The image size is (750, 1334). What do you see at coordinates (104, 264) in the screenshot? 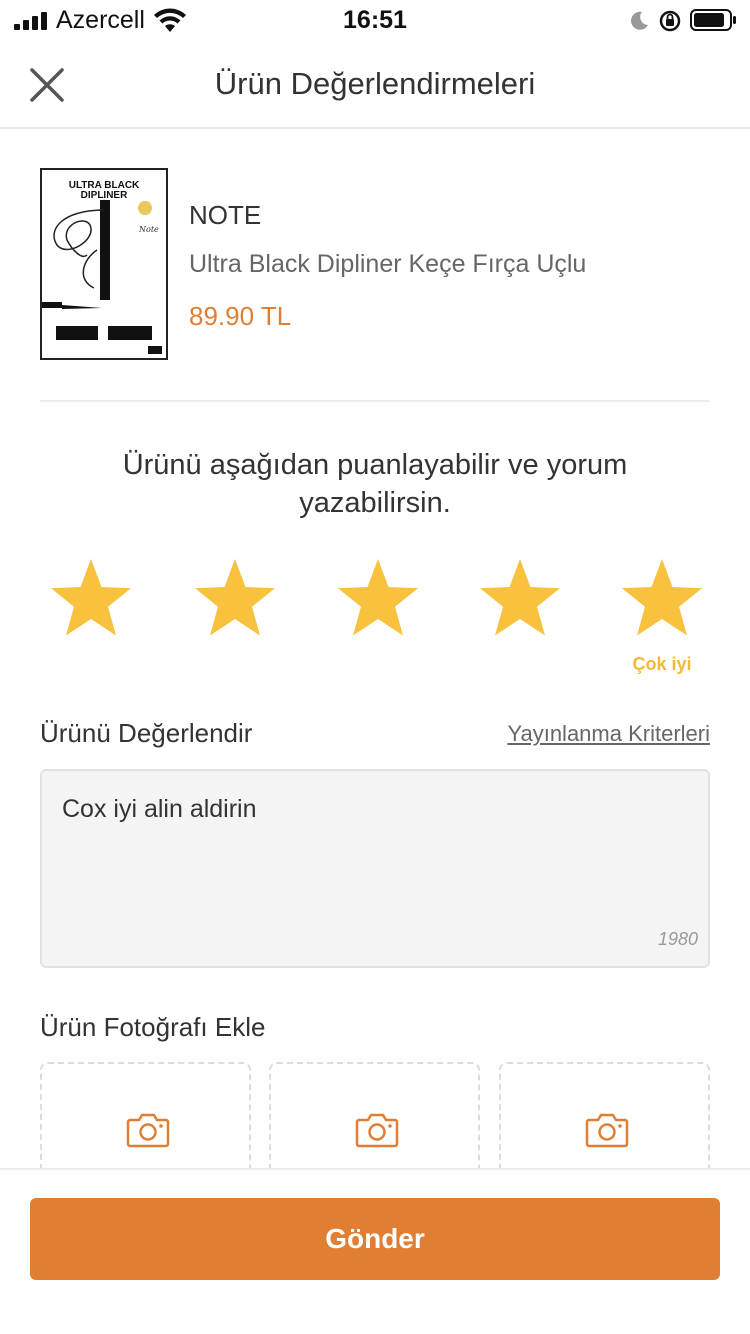
I see `product-image: ULTRA BLACK DIPLINER Note` at bounding box center [104, 264].